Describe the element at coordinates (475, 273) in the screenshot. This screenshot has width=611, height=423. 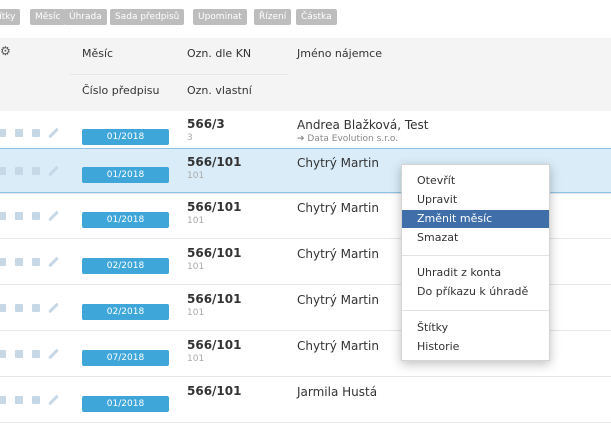
I see `menu-item-pay-from-account: Uhradit z konta` at that location.